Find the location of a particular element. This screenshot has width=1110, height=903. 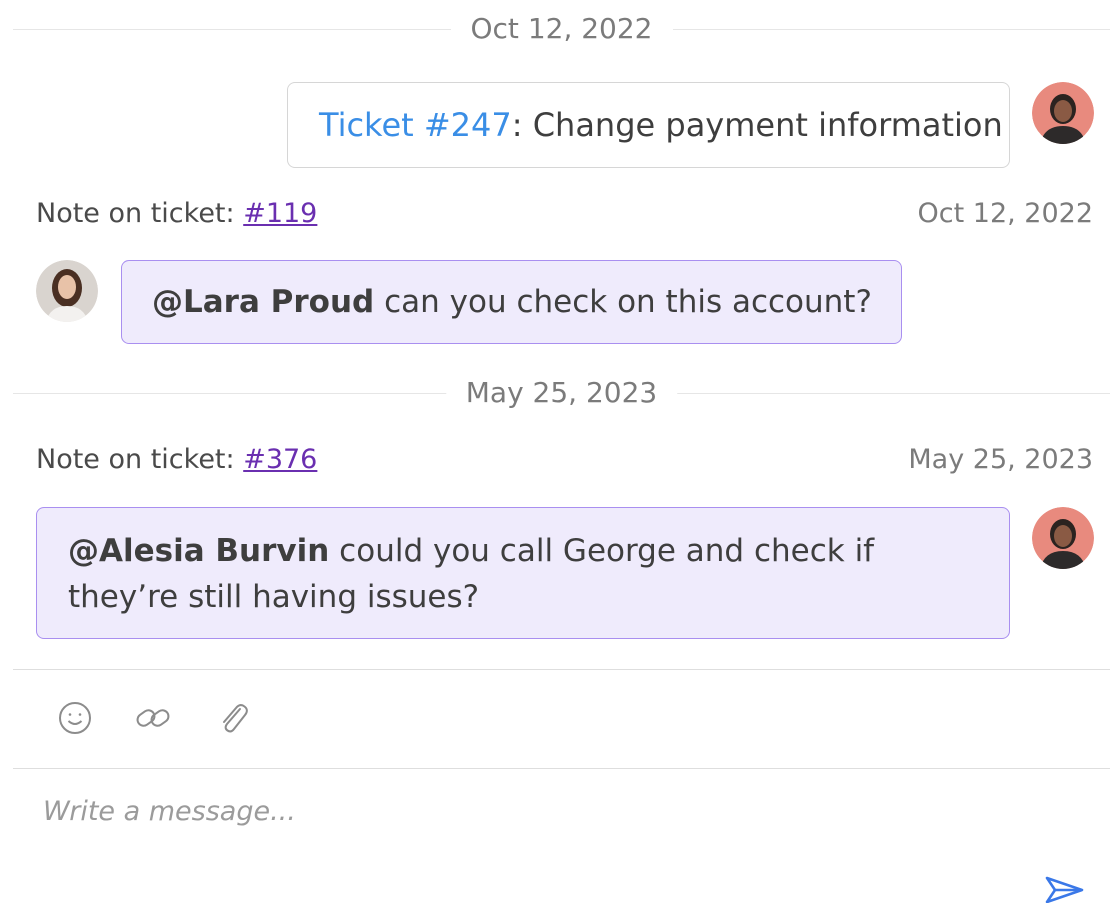

composer-divider is located at coordinates (561, 768).